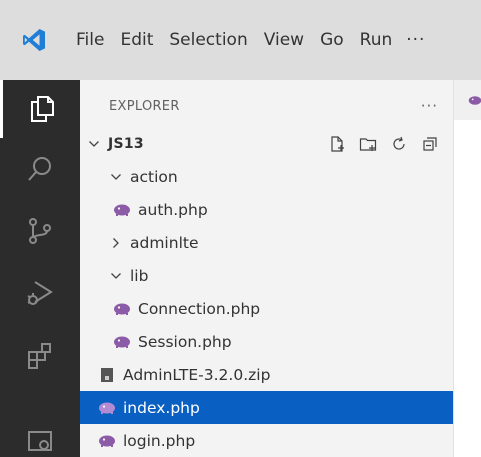 This screenshot has height=457, width=481. Describe the element at coordinates (429, 106) in the screenshot. I see `explorer-more-button: ···` at that location.